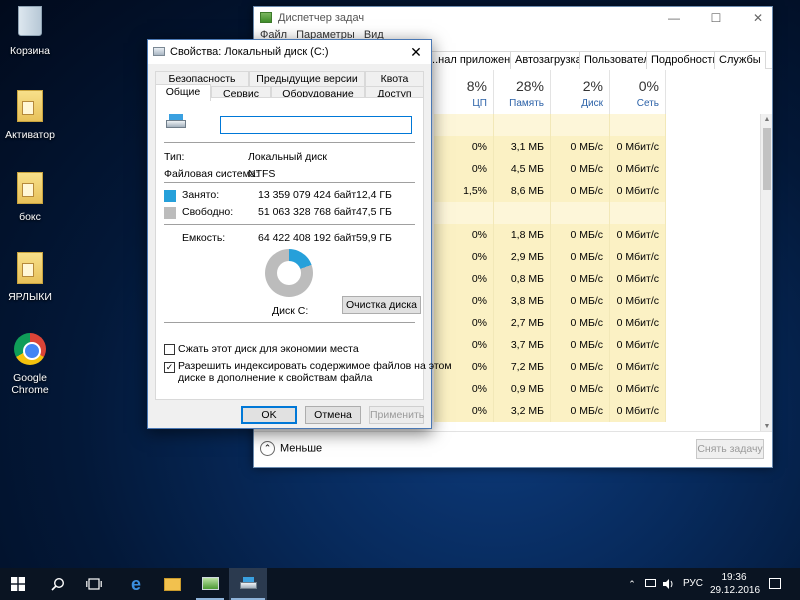  I want to click on tab-services: Службы, so click(740, 60).